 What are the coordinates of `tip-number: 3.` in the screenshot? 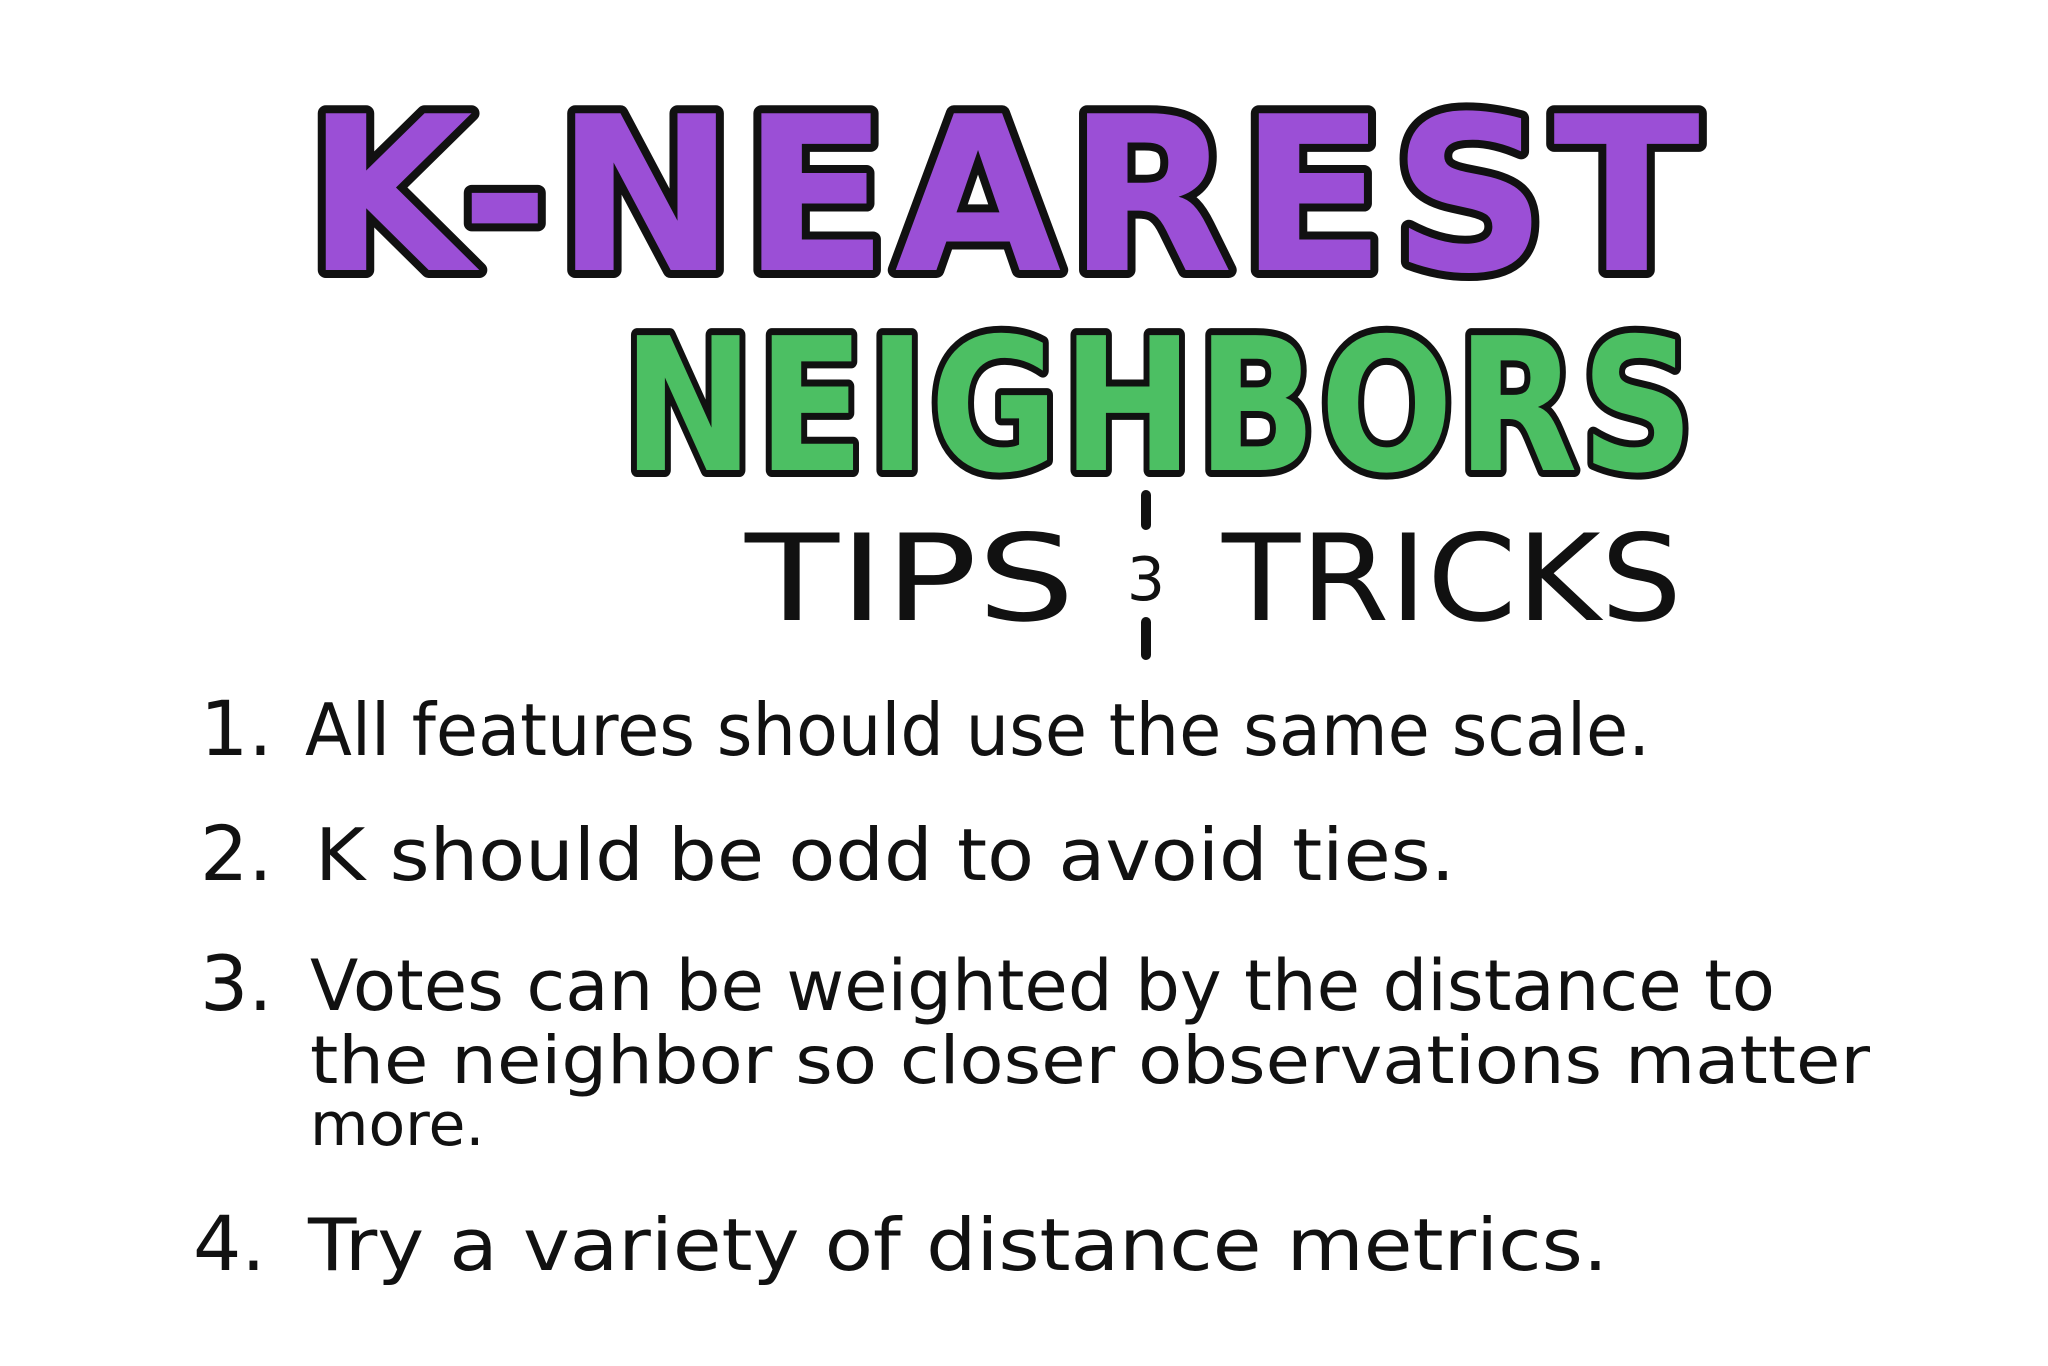 It's located at (236, 983).